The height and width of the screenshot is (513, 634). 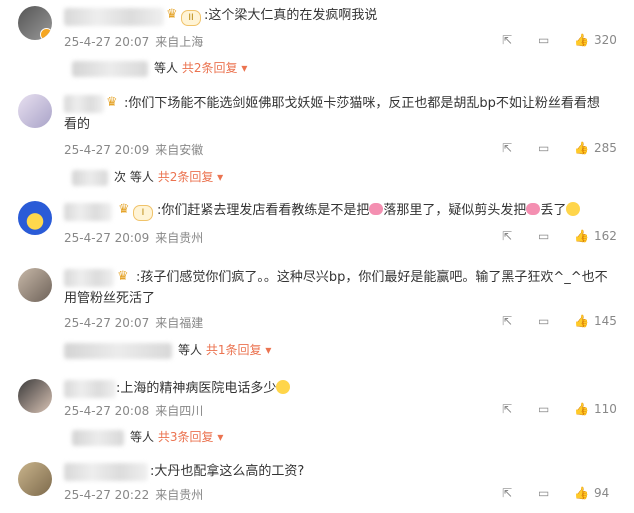 I want to click on comment-meta: 25-4-27 20:08 来自四川, so click(x=136, y=410).